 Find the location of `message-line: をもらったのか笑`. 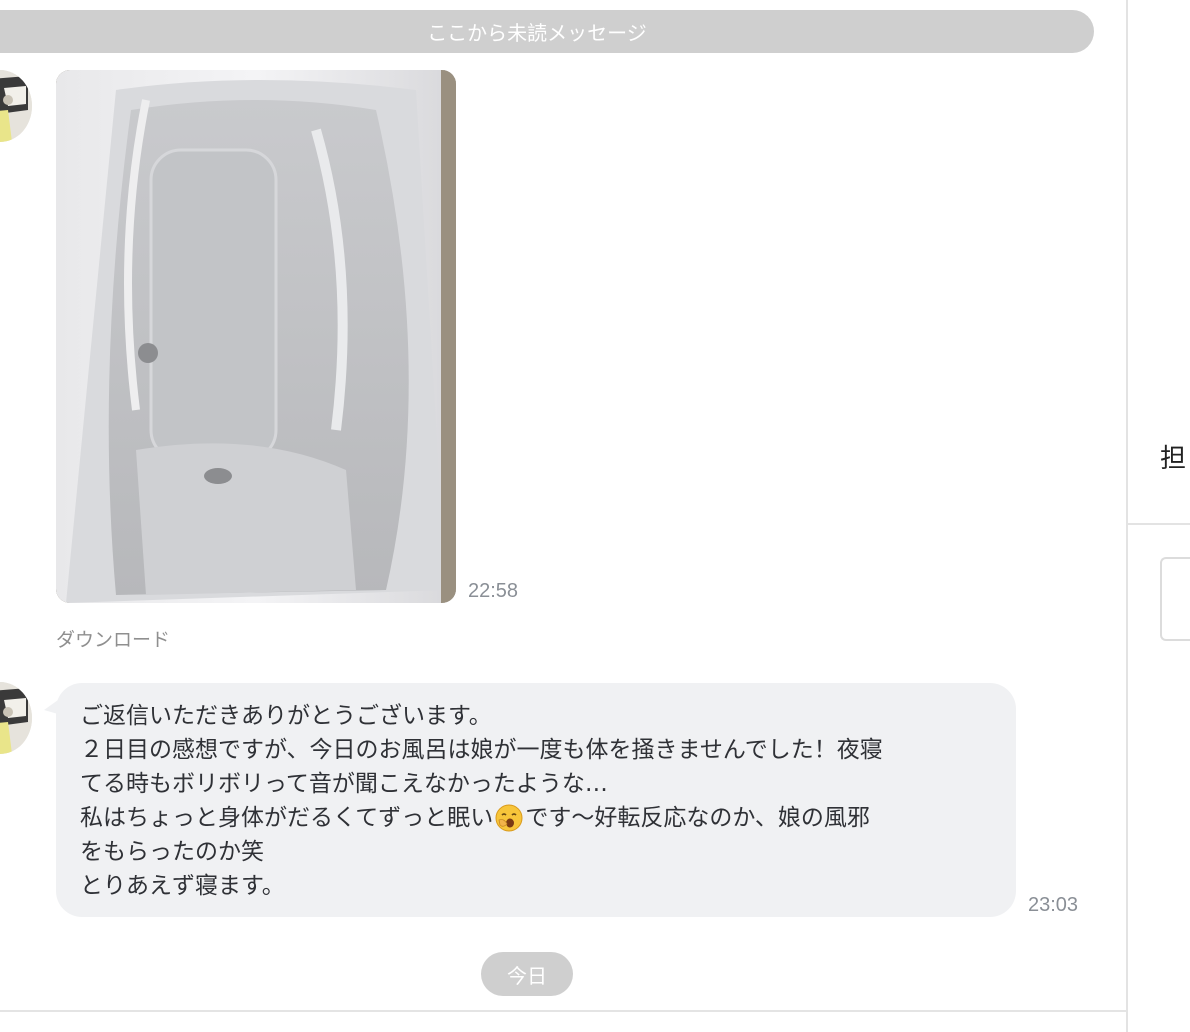

message-line: をもらったのか笑 is located at coordinates (172, 852).